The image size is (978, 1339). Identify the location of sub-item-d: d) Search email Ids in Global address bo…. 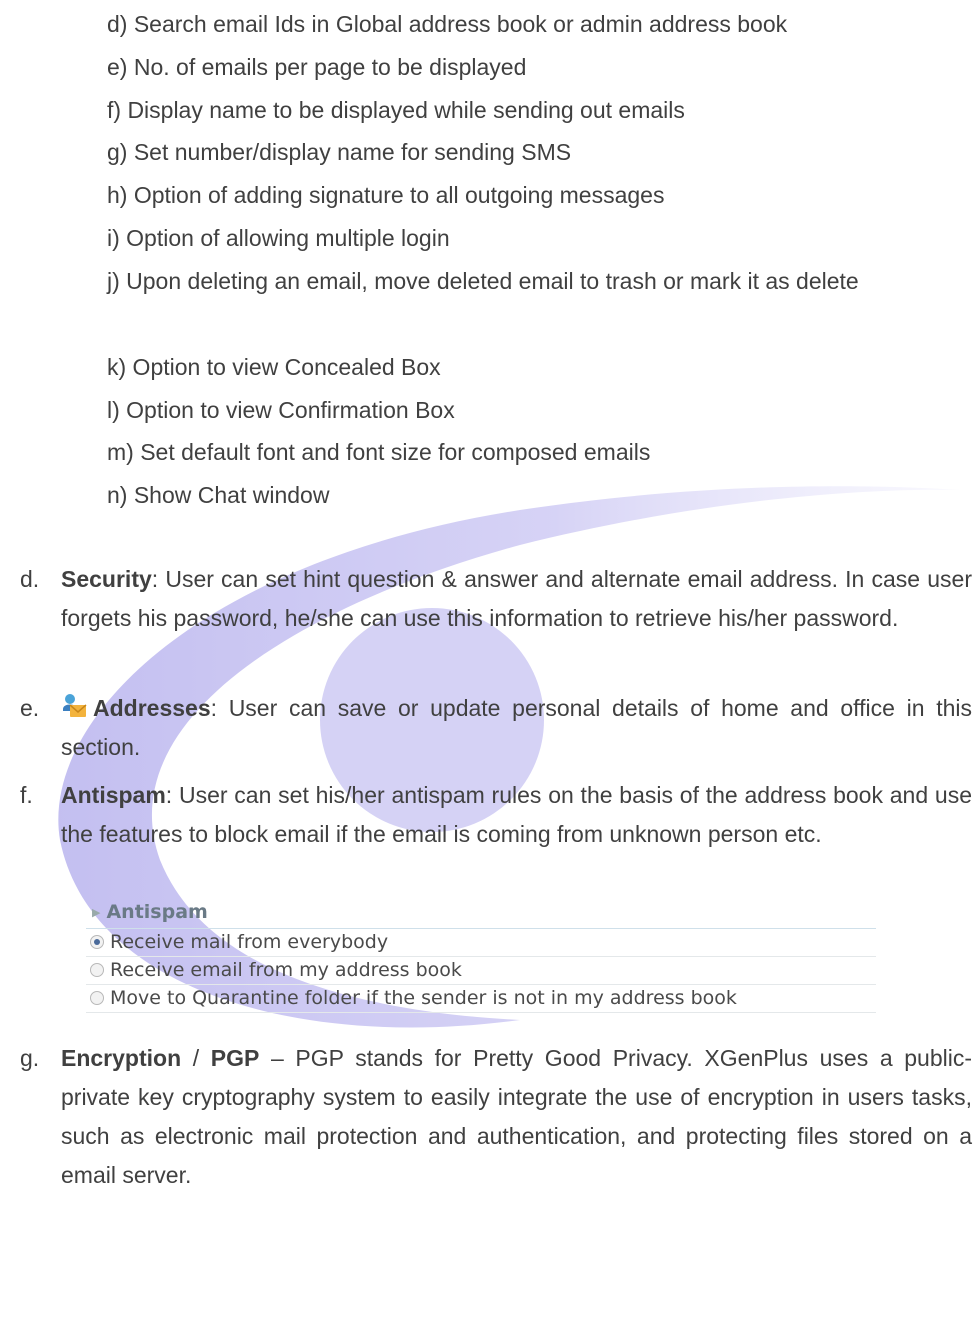
(447, 24).